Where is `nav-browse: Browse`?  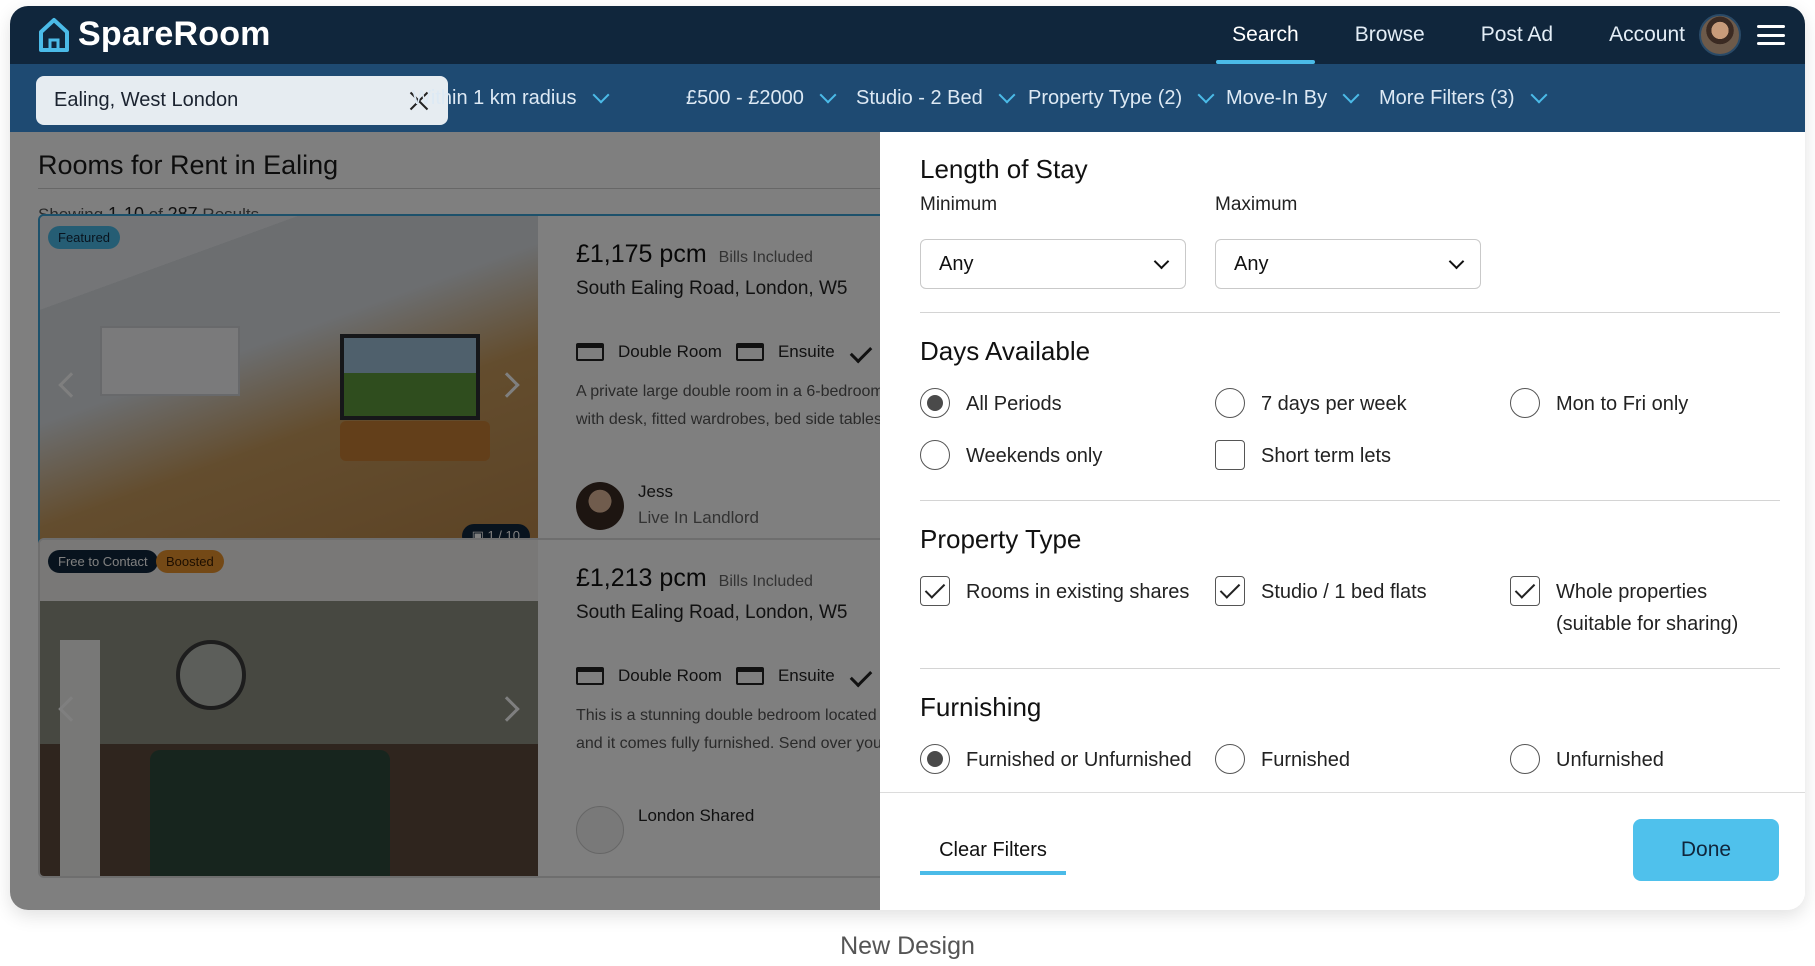
nav-browse: Browse is located at coordinates (1390, 35).